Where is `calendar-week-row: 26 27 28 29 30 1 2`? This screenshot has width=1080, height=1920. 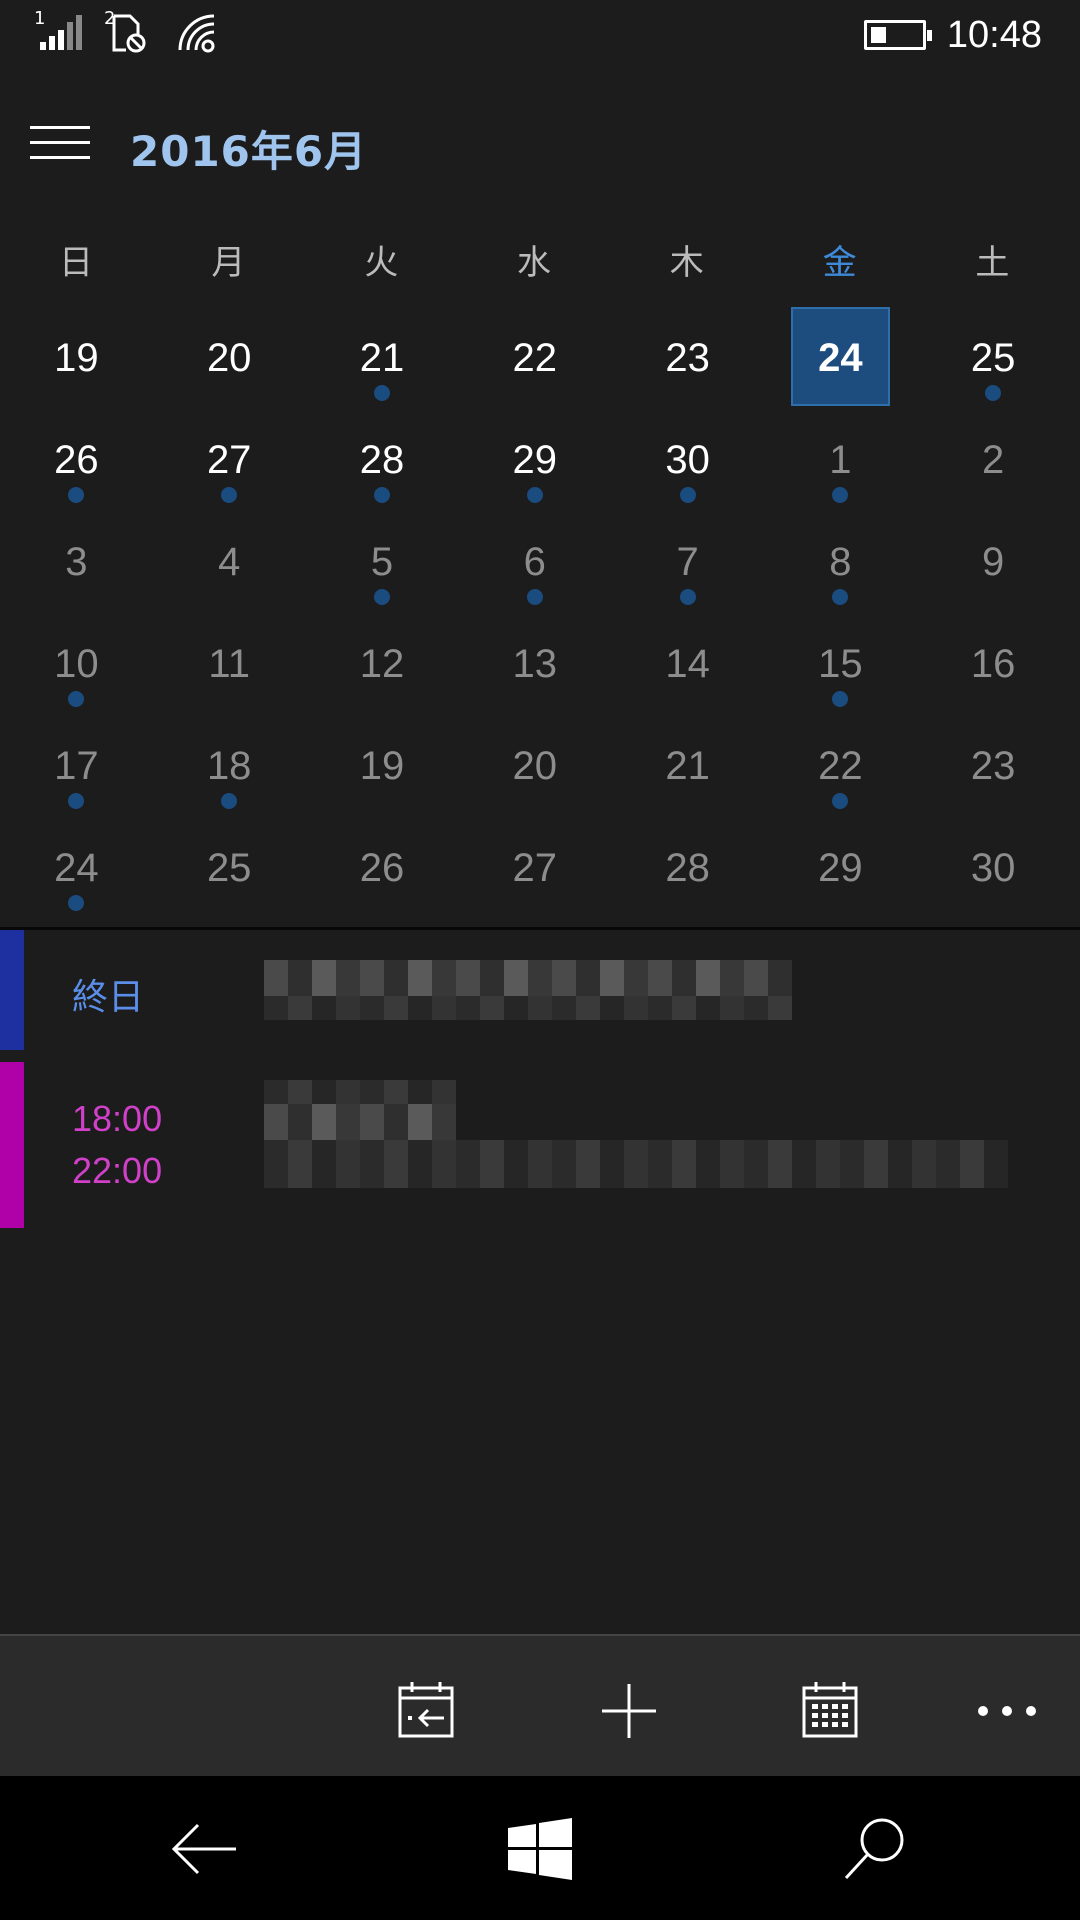 calendar-week-row: 26 27 28 29 30 1 2 is located at coordinates (540, 455).